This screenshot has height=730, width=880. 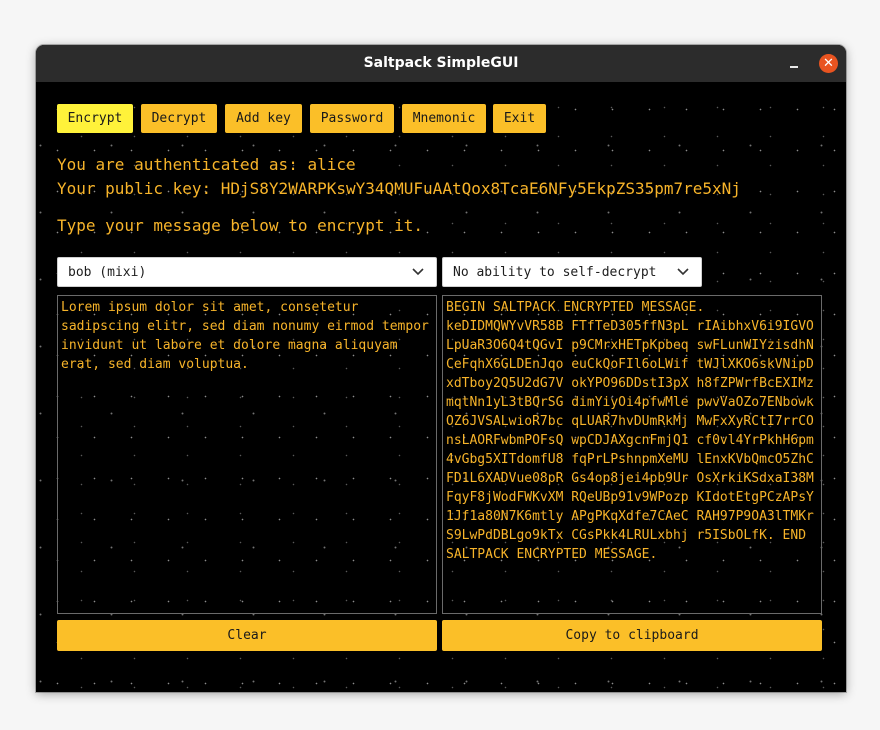 What do you see at coordinates (179, 118) in the screenshot?
I see `decrypt-button: Decrypt` at bounding box center [179, 118].